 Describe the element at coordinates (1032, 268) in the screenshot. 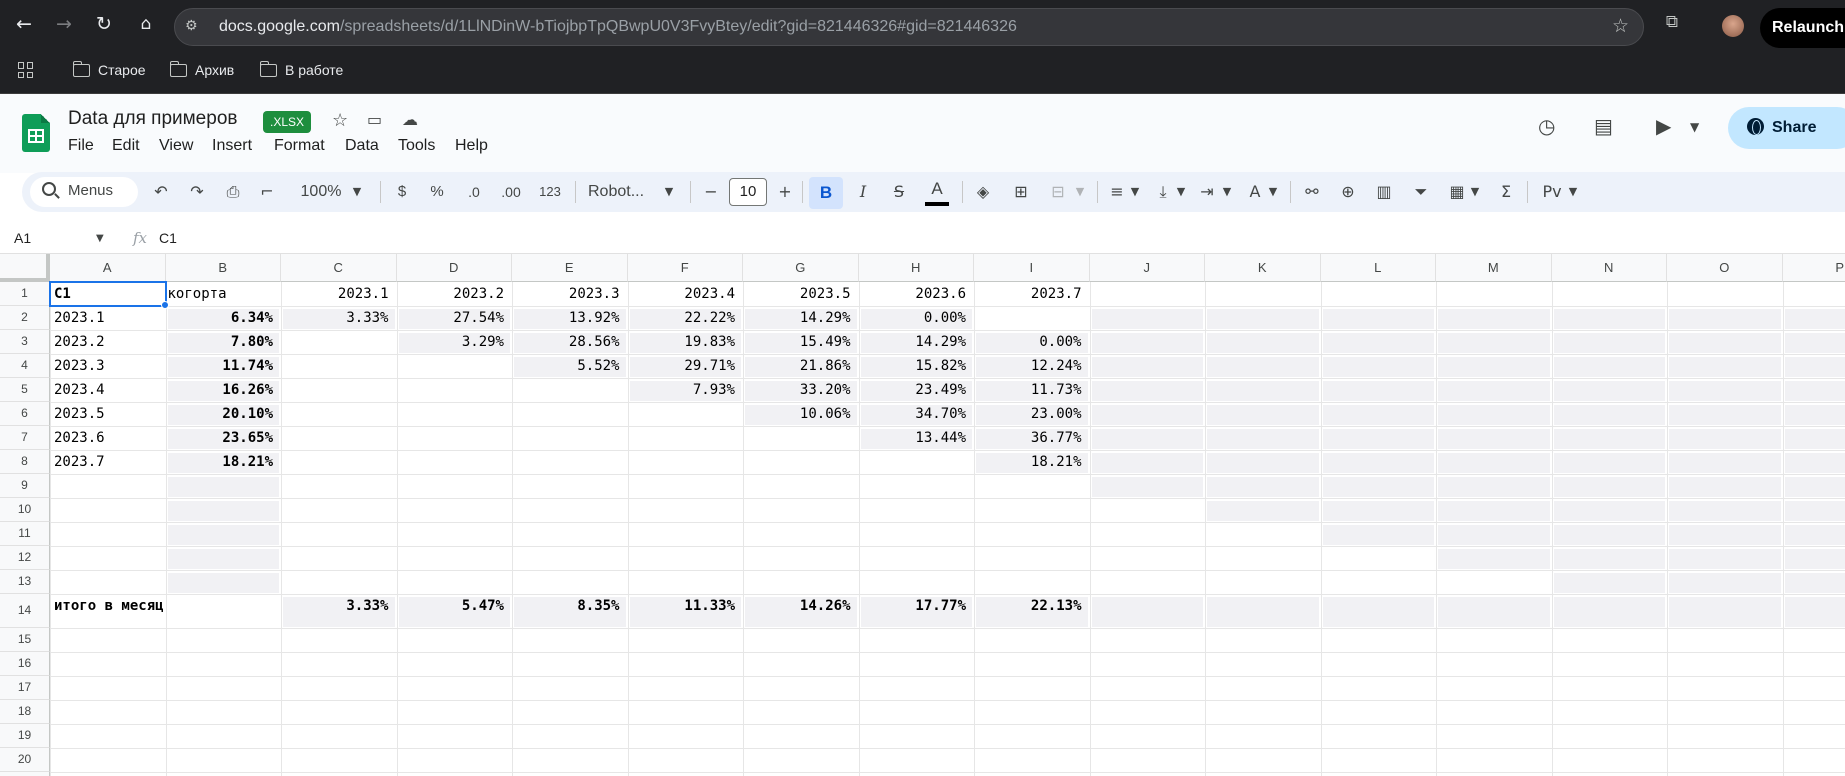

I see `column-header-i: I` at that location.